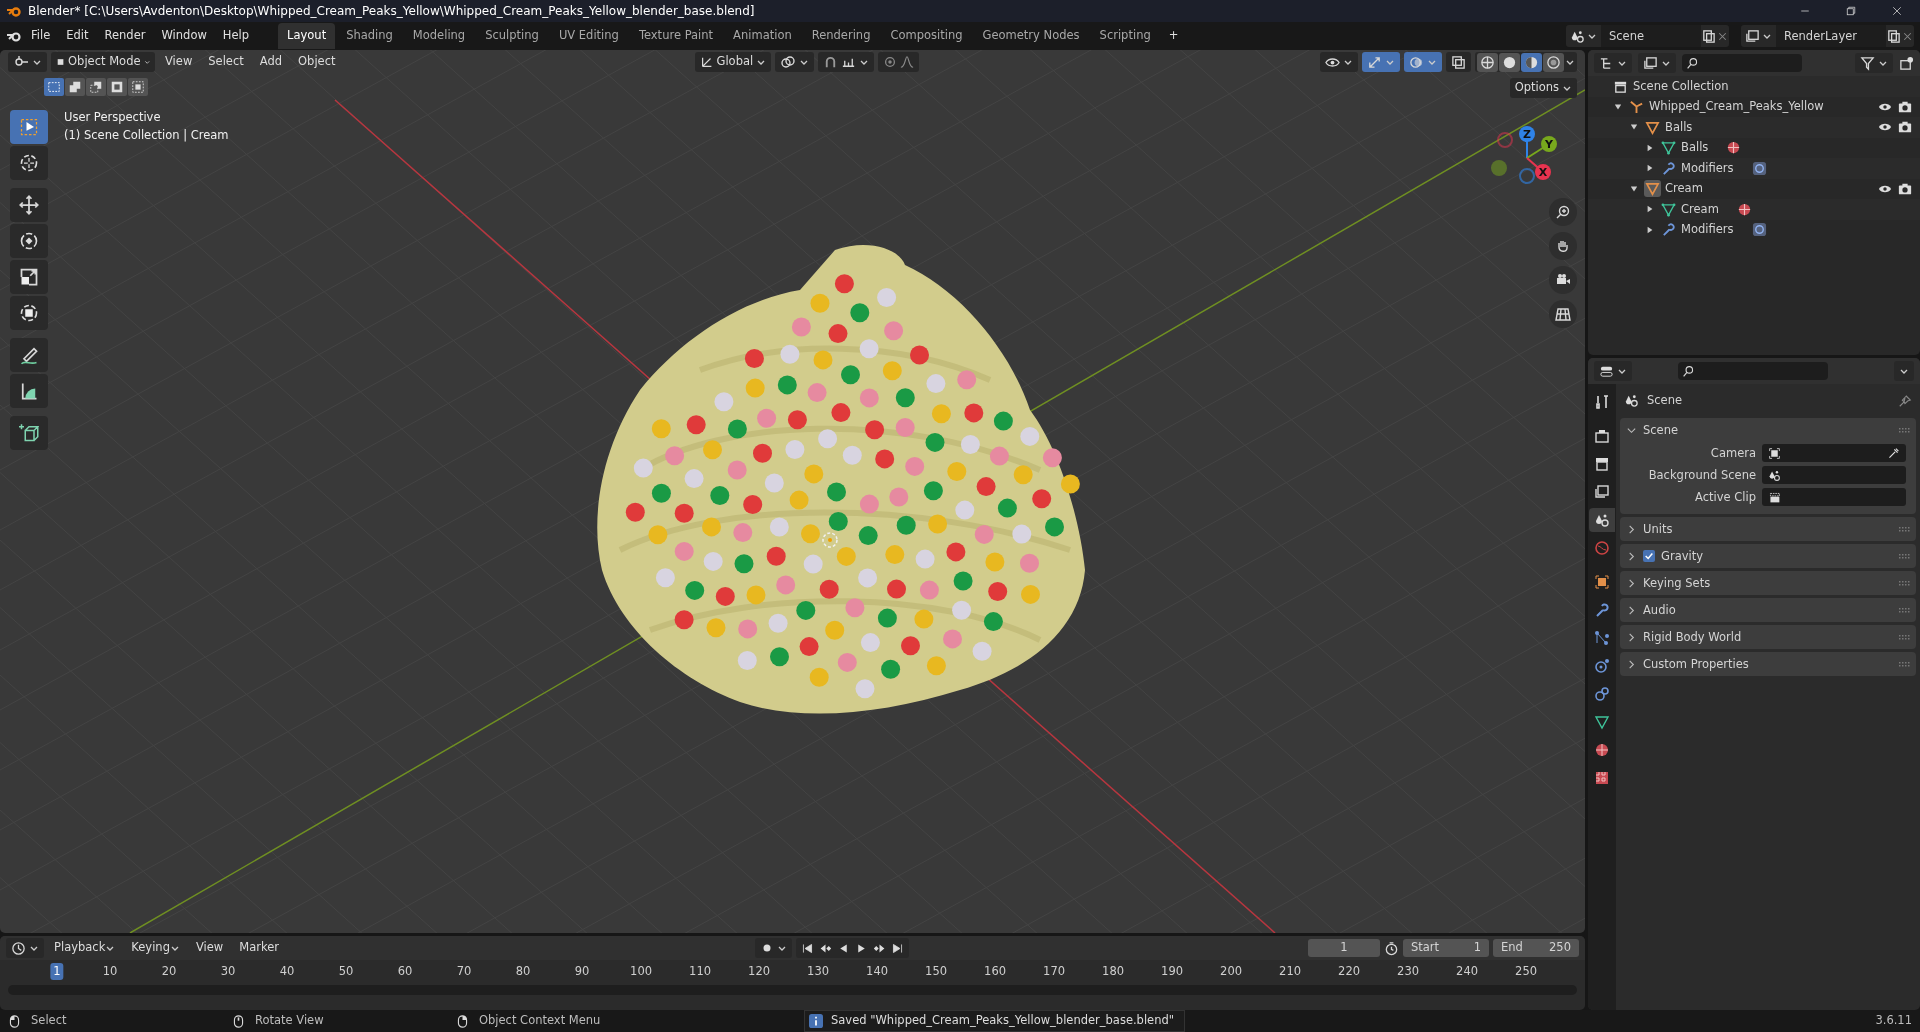 The height and width of the screenshot is (1032, 1920). Describe the element at coordinates (1543, 88) in the screenshot. I see `options-dropdown: Options` at that location.